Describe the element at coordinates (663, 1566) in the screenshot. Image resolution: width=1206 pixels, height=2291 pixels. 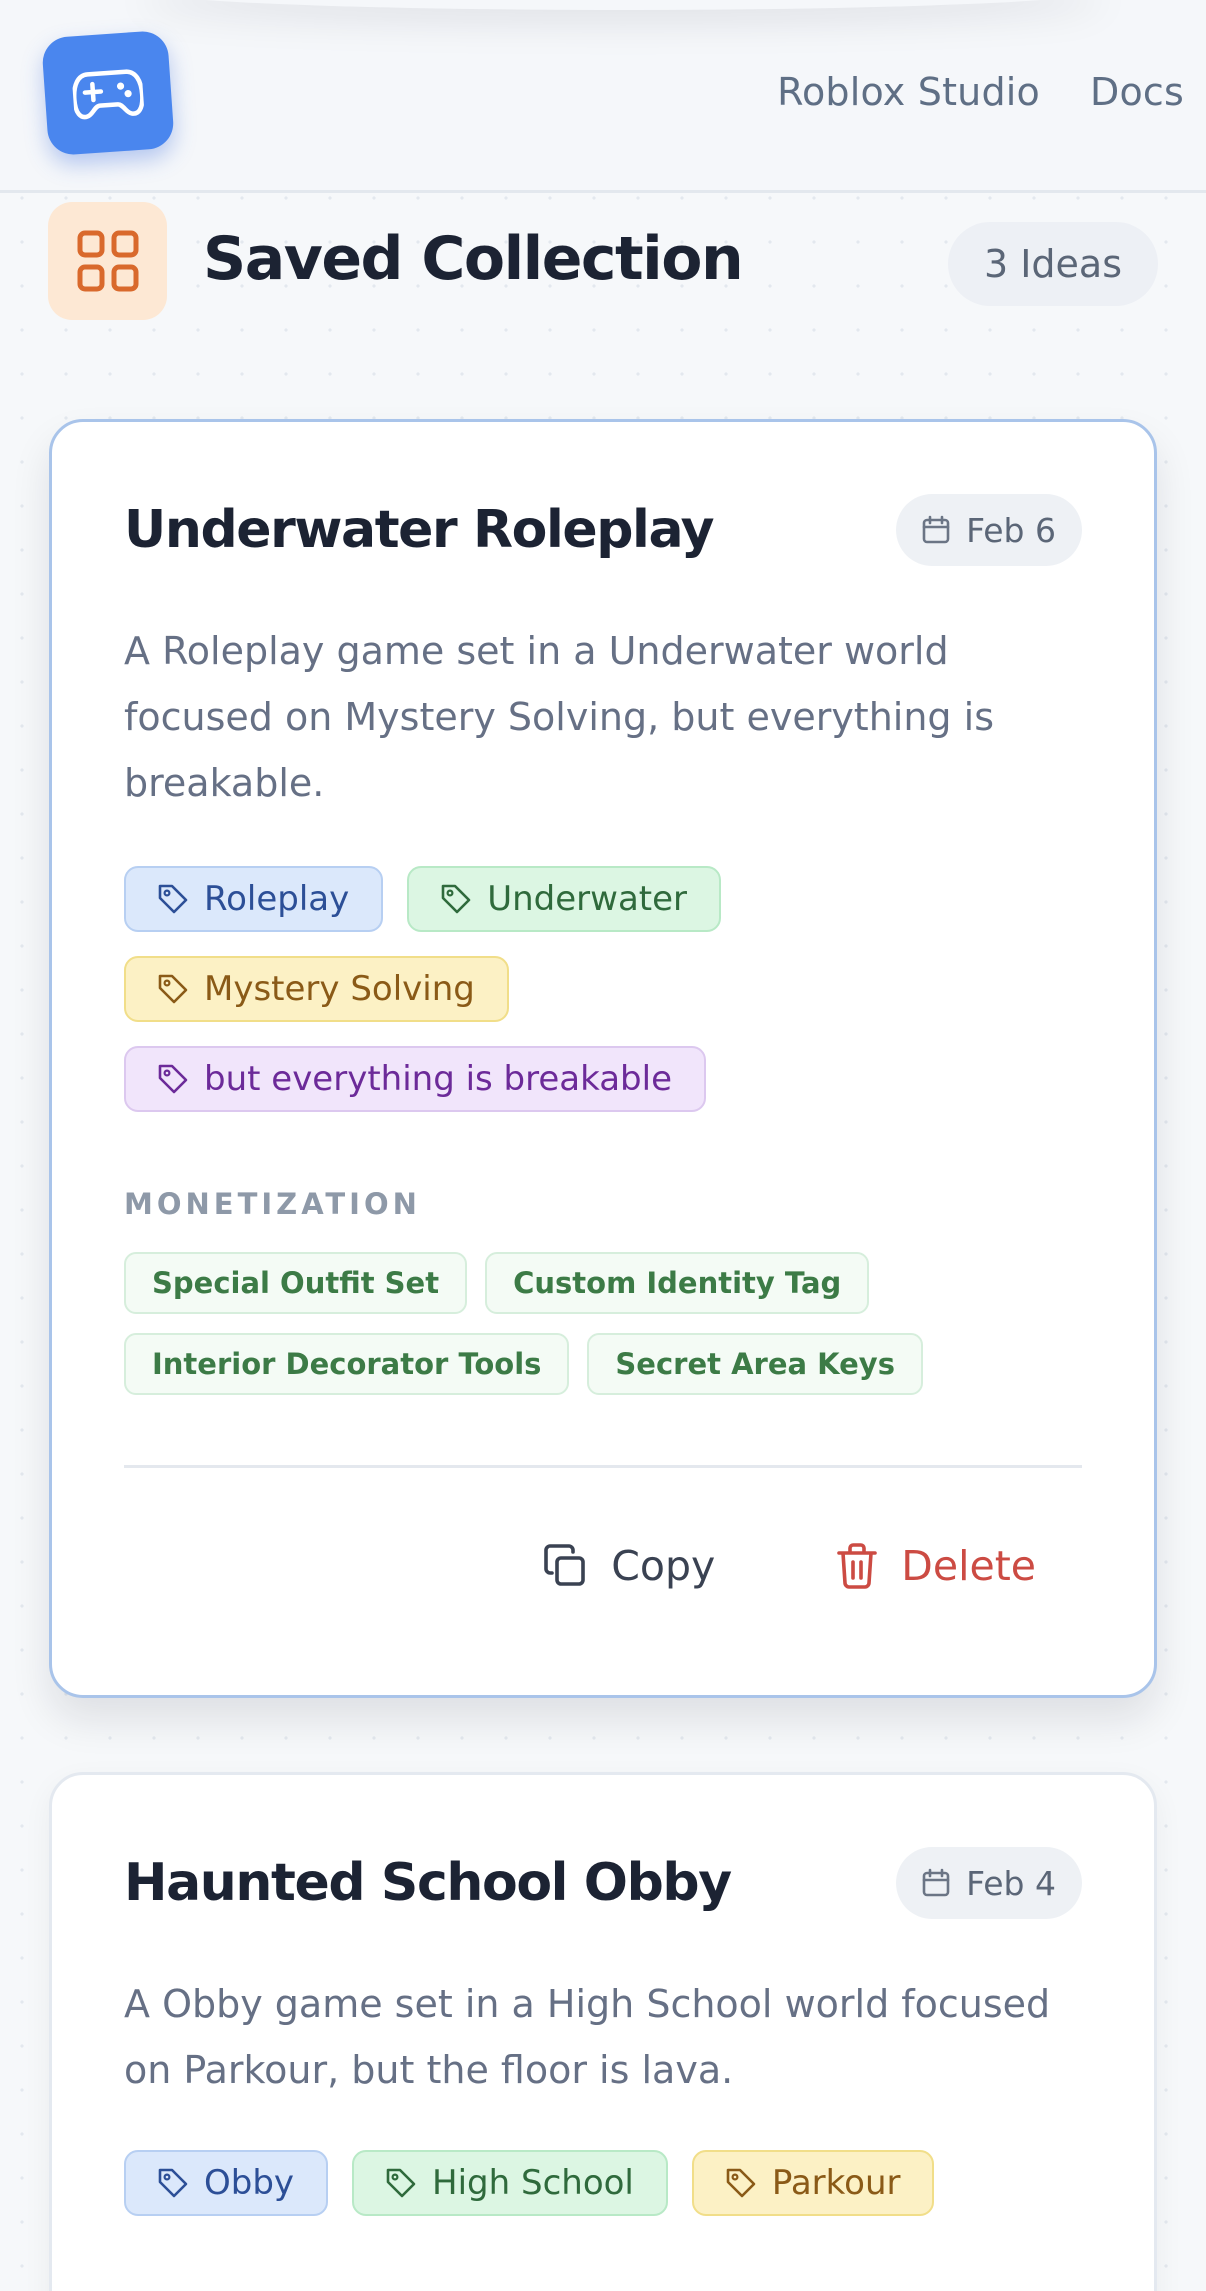
I see `copy-label: Copy` at that location.